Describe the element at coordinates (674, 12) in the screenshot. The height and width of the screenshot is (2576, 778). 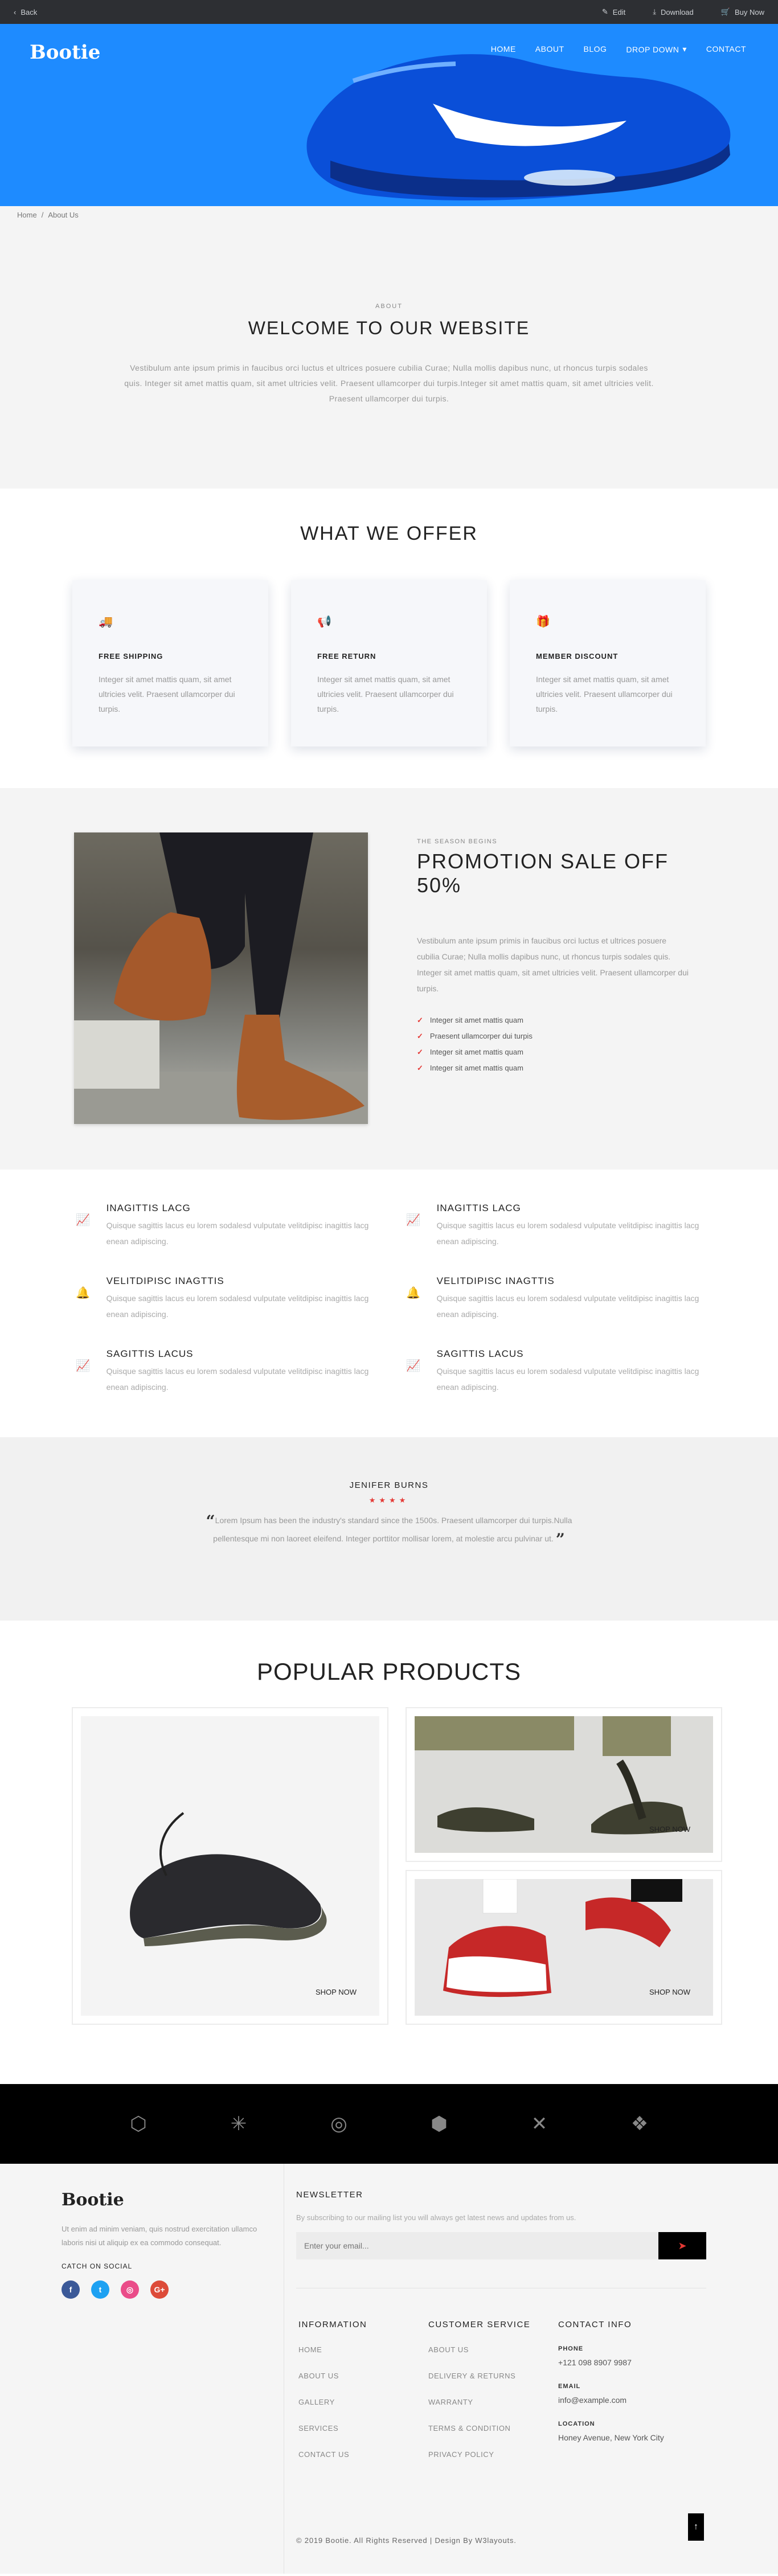
I see `download-button: ⤓ Download` at that location.